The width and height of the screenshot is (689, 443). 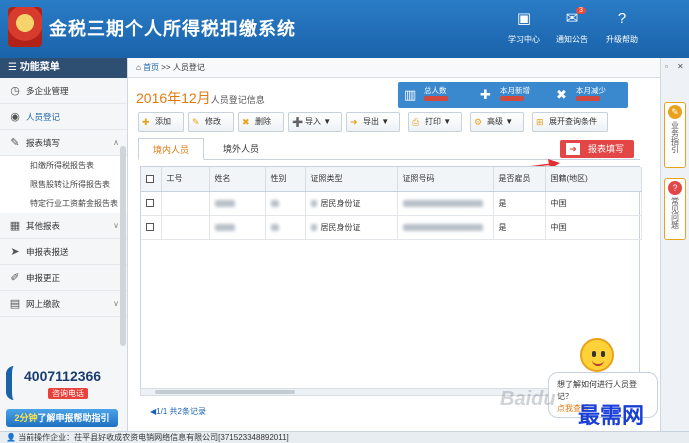 I want to click on sidebar-item-multi-company: ◷ 多企业管理, so click(x=63, y=91).